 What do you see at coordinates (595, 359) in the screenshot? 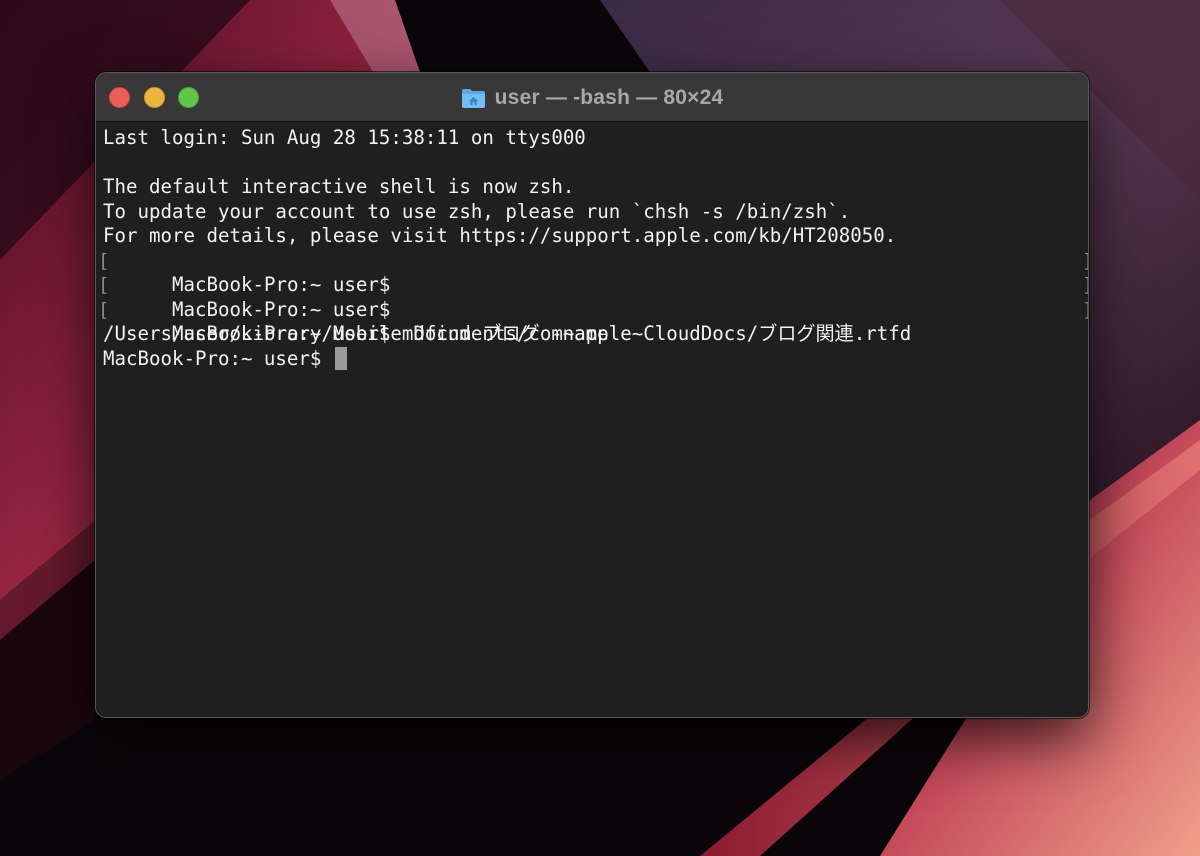
I see `terminal-input-line: MacBook-Pro:~ user$` at bounding box center [595, 359].